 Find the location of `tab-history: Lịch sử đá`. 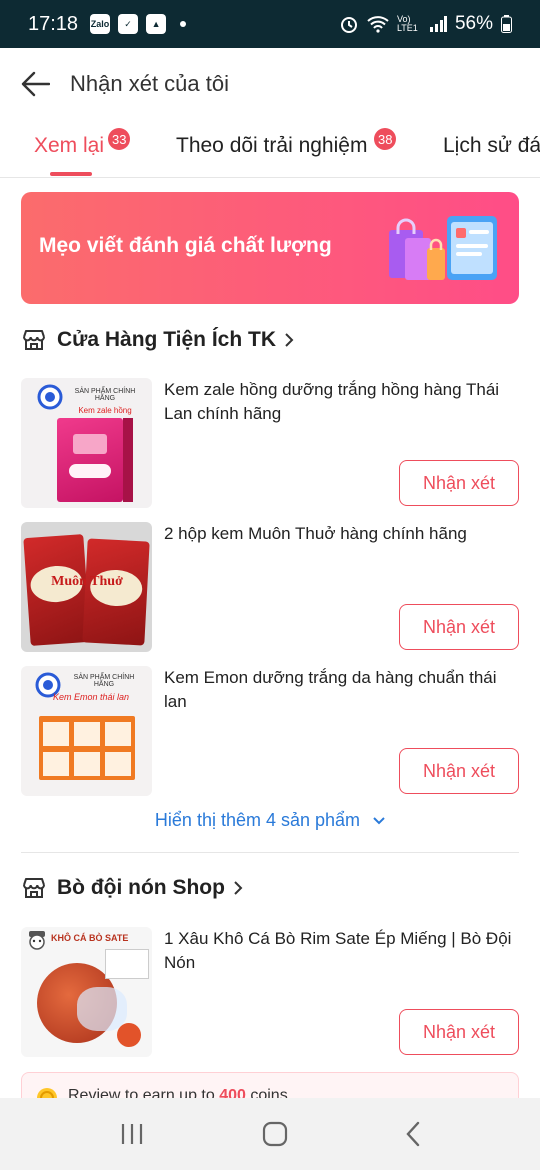

tab-history: Lịch sử đá is located at coordinates (491, 146).